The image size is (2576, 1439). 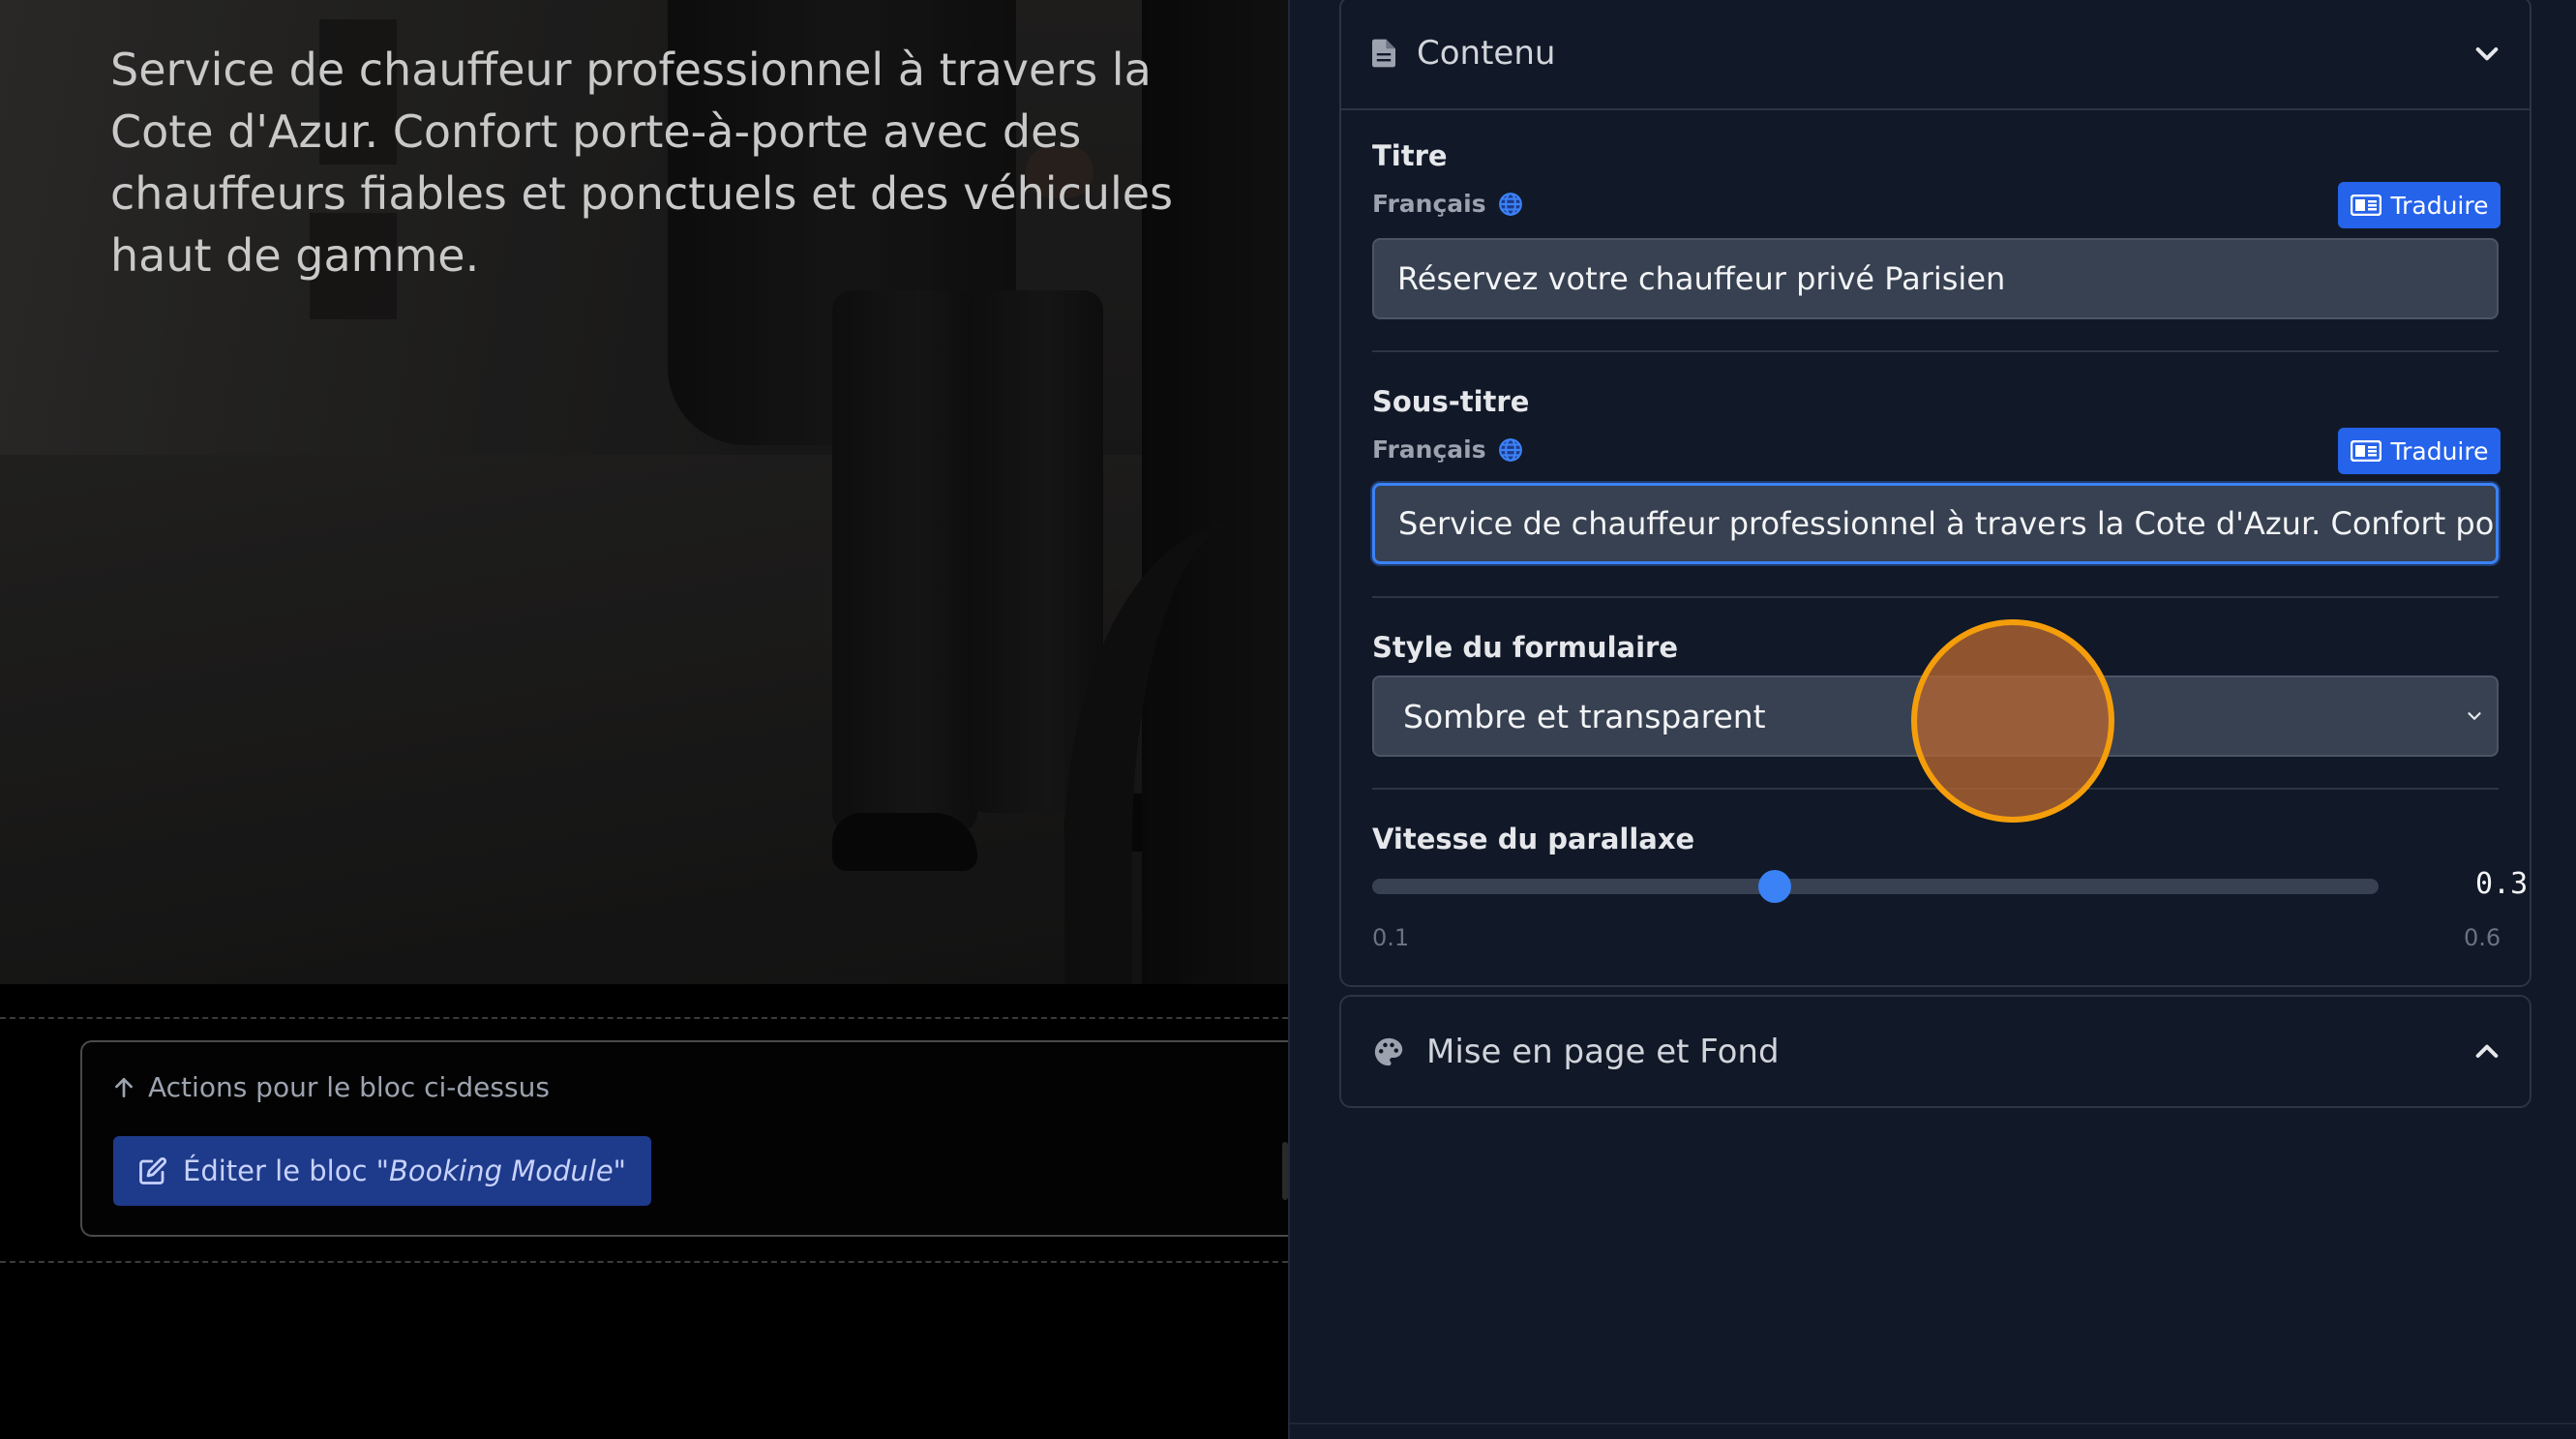 I want to click on edit-block-button: Éditer le bloc "Booking Module", so click(x=382, y=1171).